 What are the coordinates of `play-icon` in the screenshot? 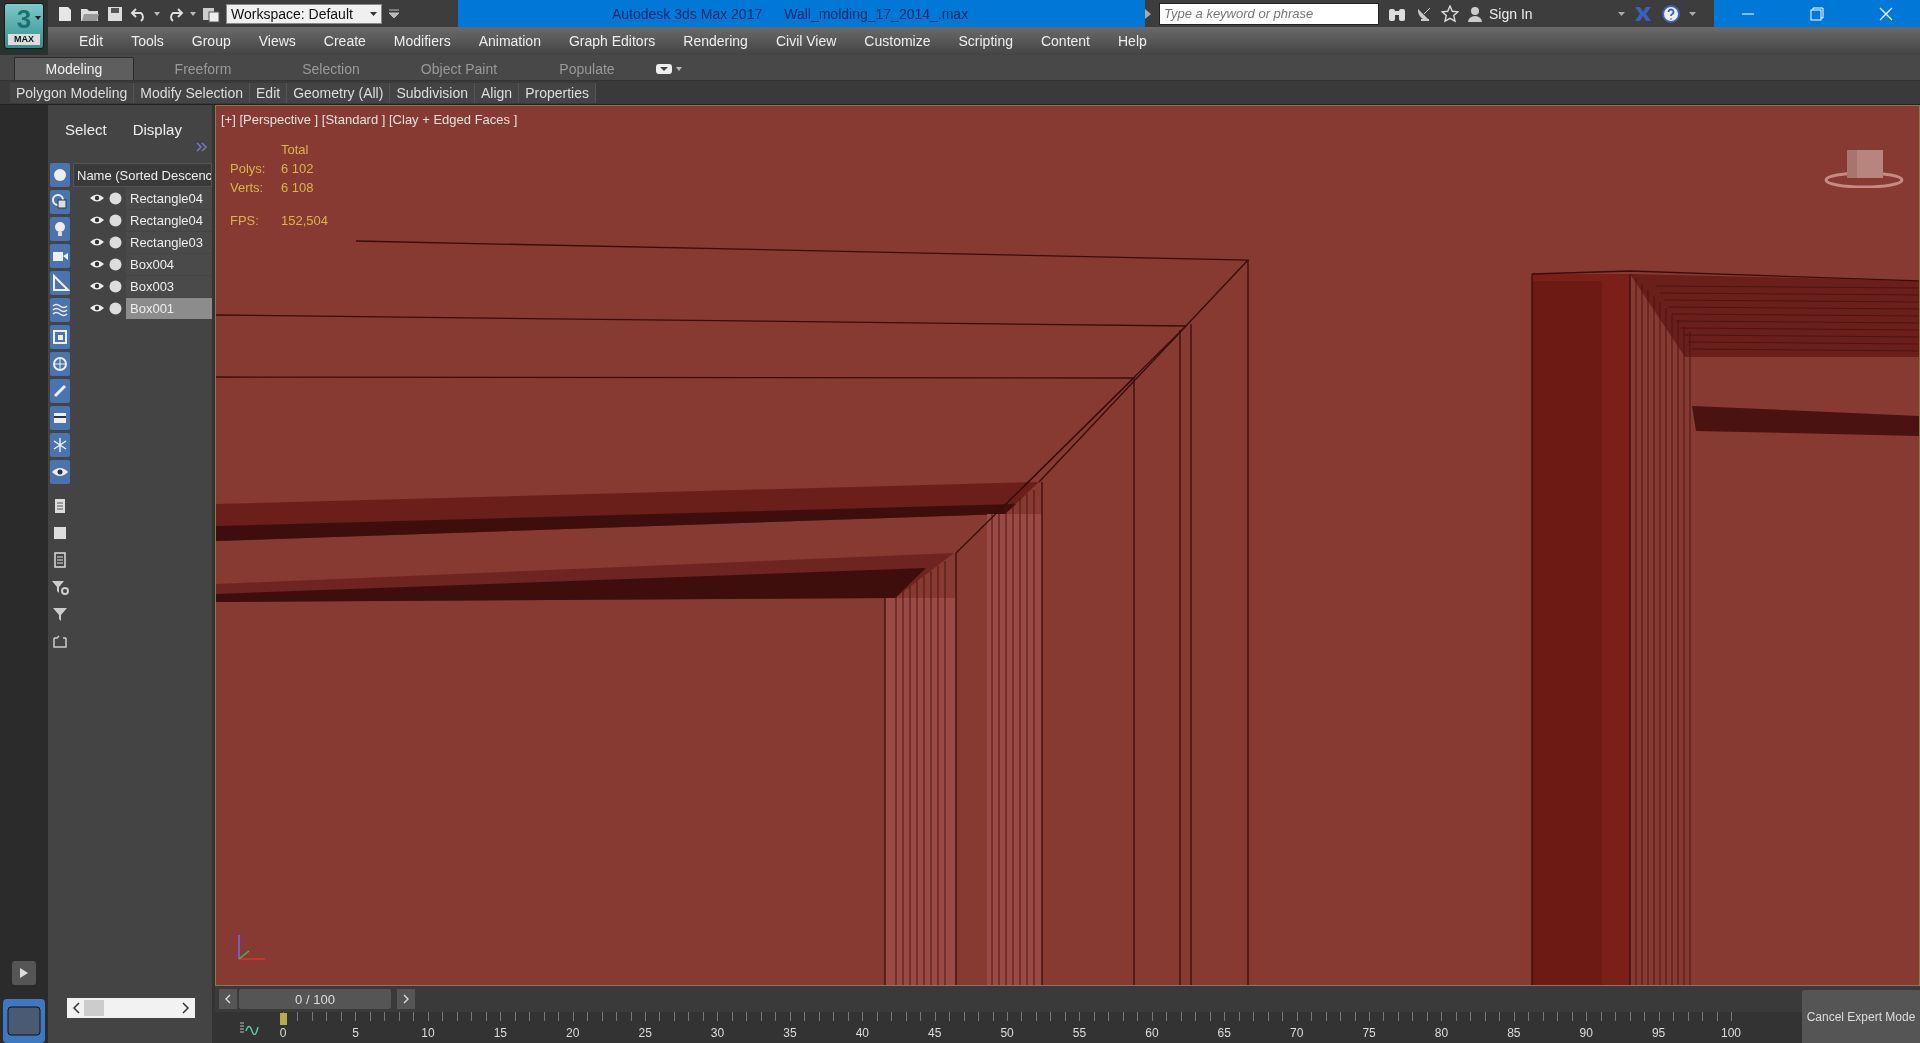 It's located at (24, 973).